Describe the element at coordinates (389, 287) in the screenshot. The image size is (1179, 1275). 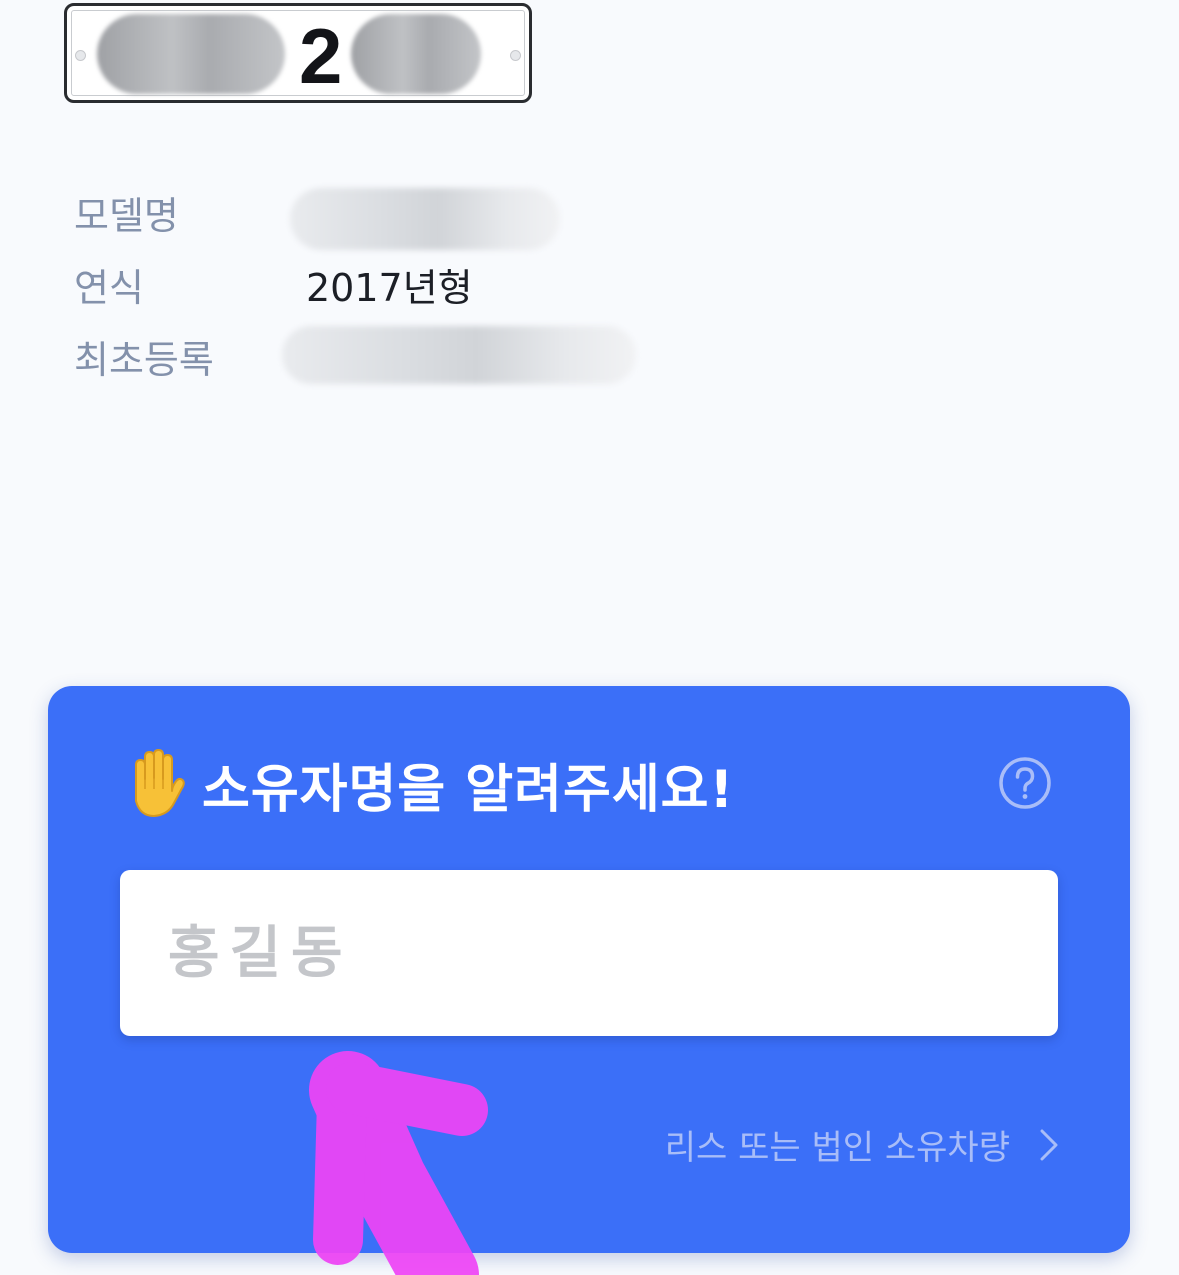
I see `year-value: 2017년형` at that location.